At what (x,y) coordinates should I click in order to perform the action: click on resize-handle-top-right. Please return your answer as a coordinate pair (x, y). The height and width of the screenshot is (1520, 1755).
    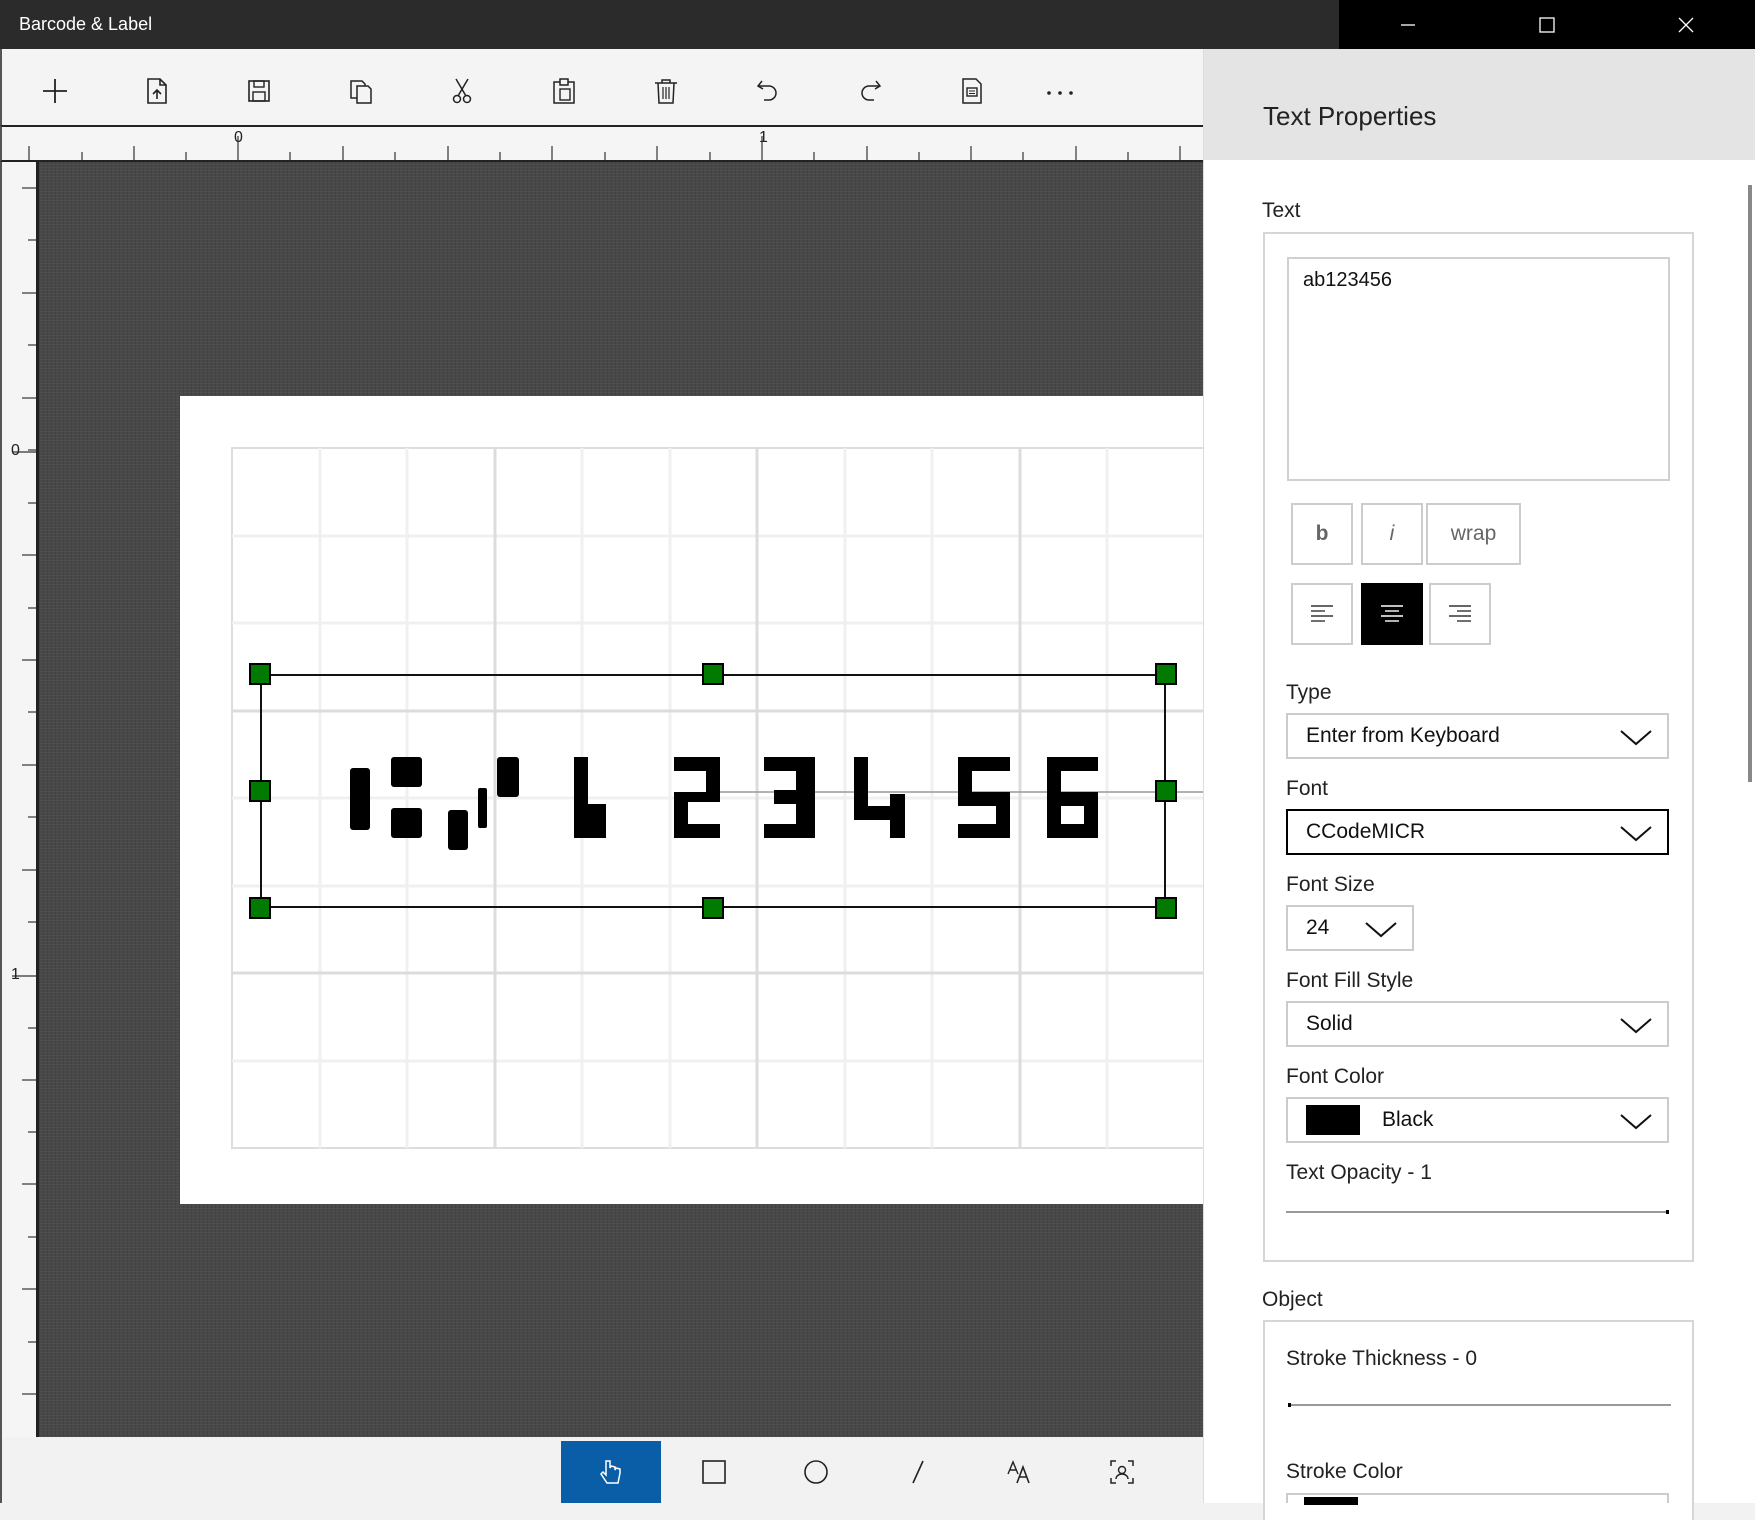
    Looking at the image, I should click on (1166, 674).